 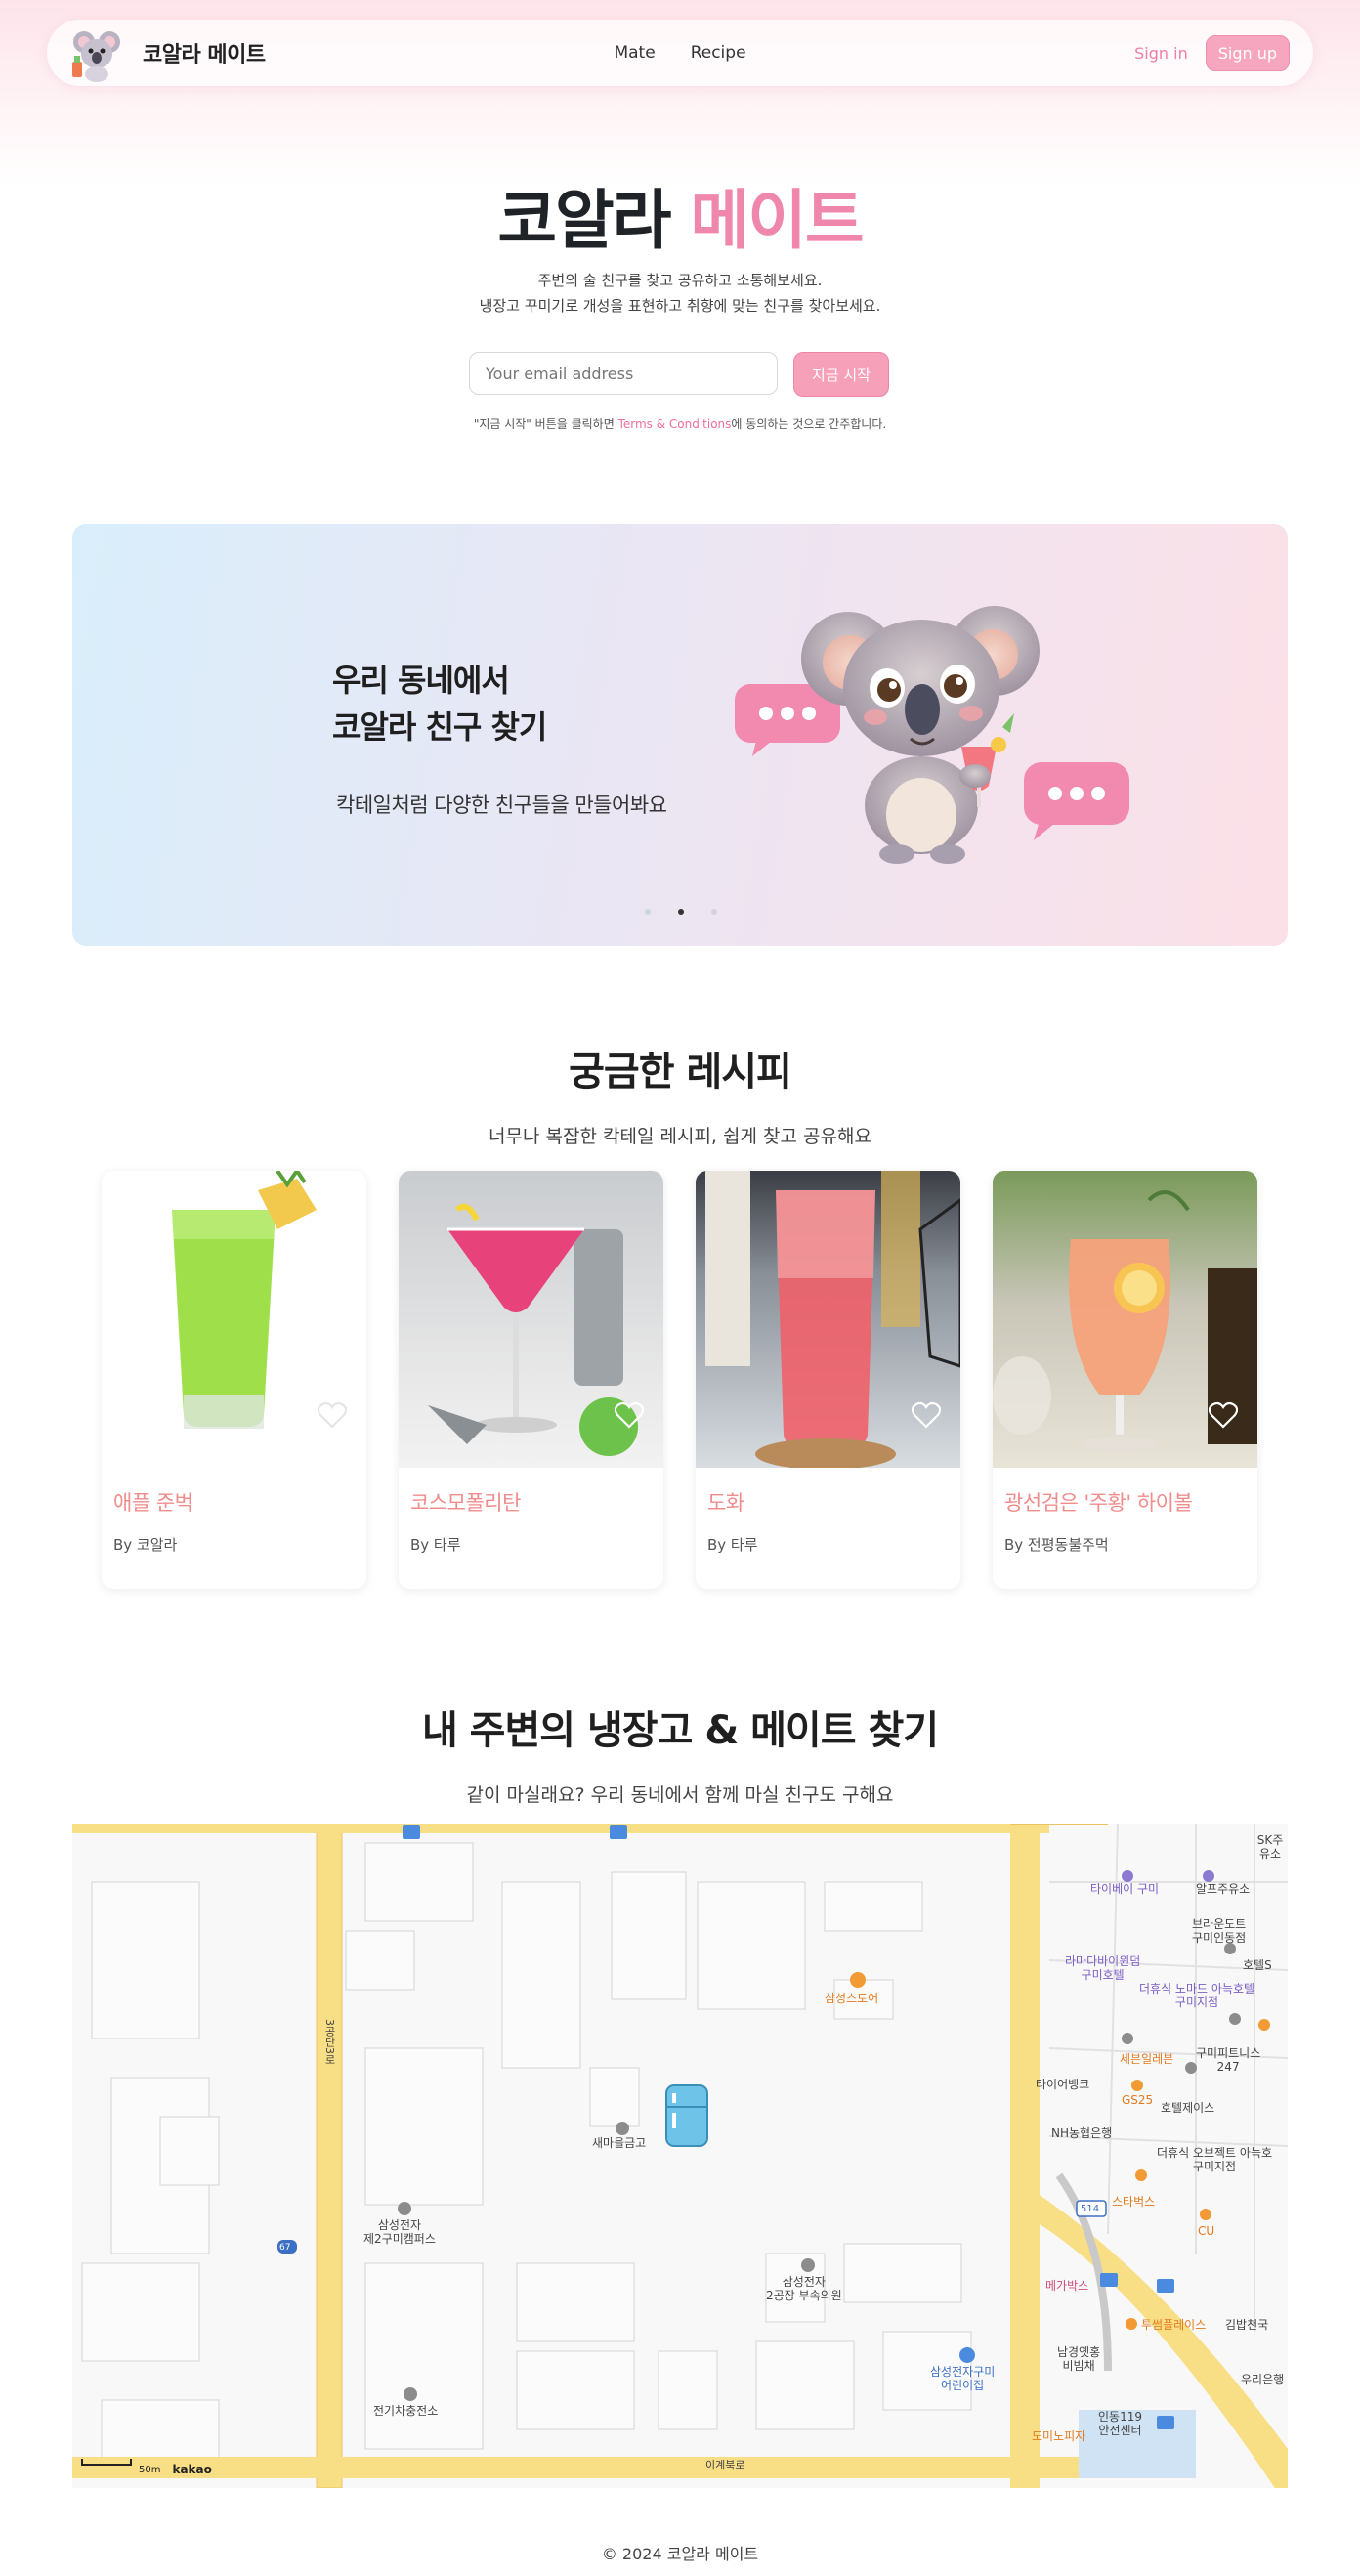 What do you see at coordinates (1270, 1847) in the screenshot?
I see `map-poi-sk: SK주유소` at bounding box center [1270, 1847].